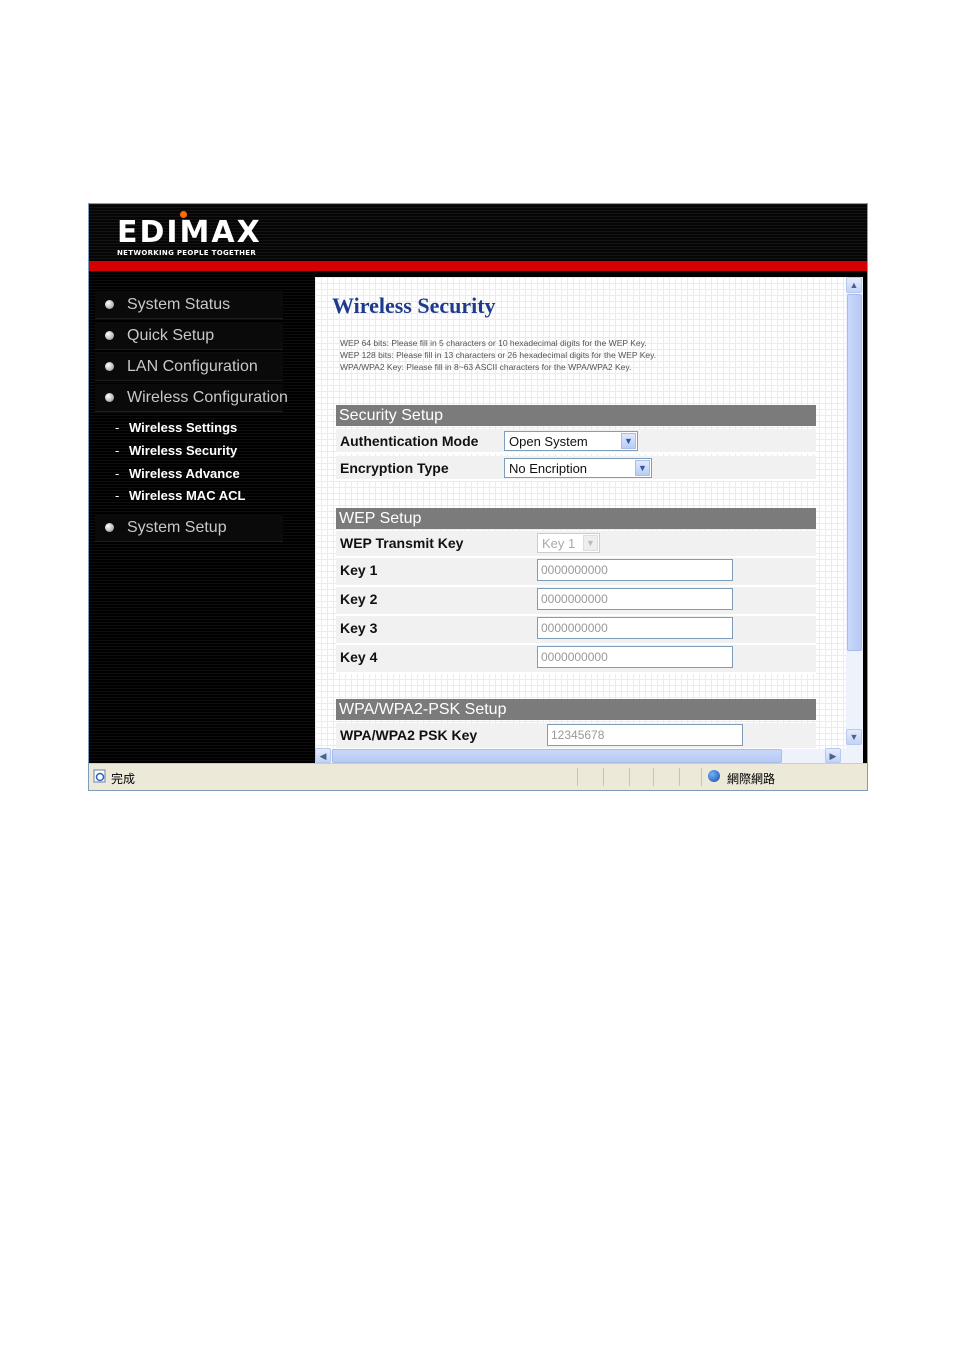 This screenshot has width=954, height=1350. Describe the element at coordinates (548, 441) in the screenshot. I see `select-value: Open System` at that location.